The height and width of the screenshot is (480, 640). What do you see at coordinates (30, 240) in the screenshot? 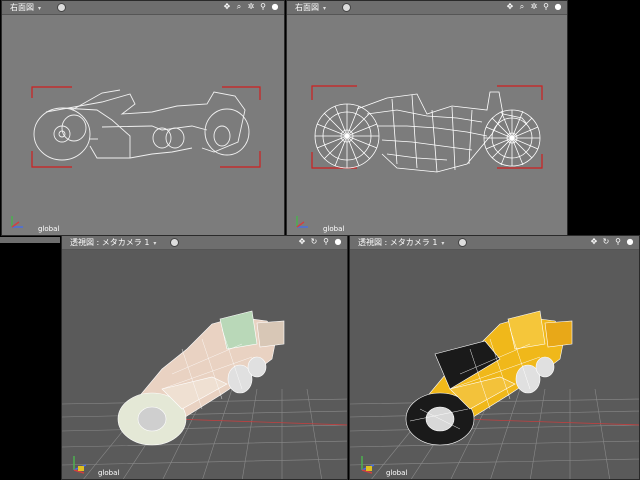
I see `viewport-divider-strip` at bounding box center [30, 240].